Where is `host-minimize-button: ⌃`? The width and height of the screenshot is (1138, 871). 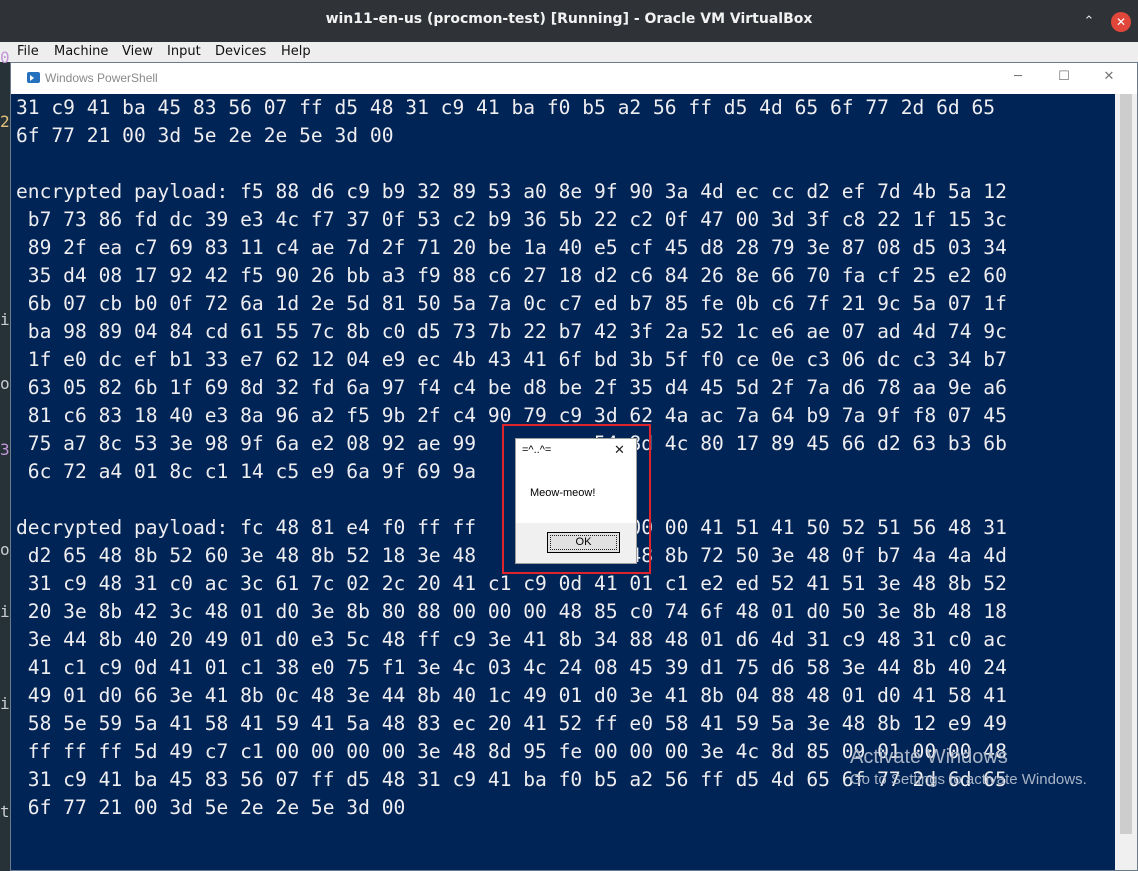
host-minimize-button: ⌃ is located at coordinates (1089, 21).